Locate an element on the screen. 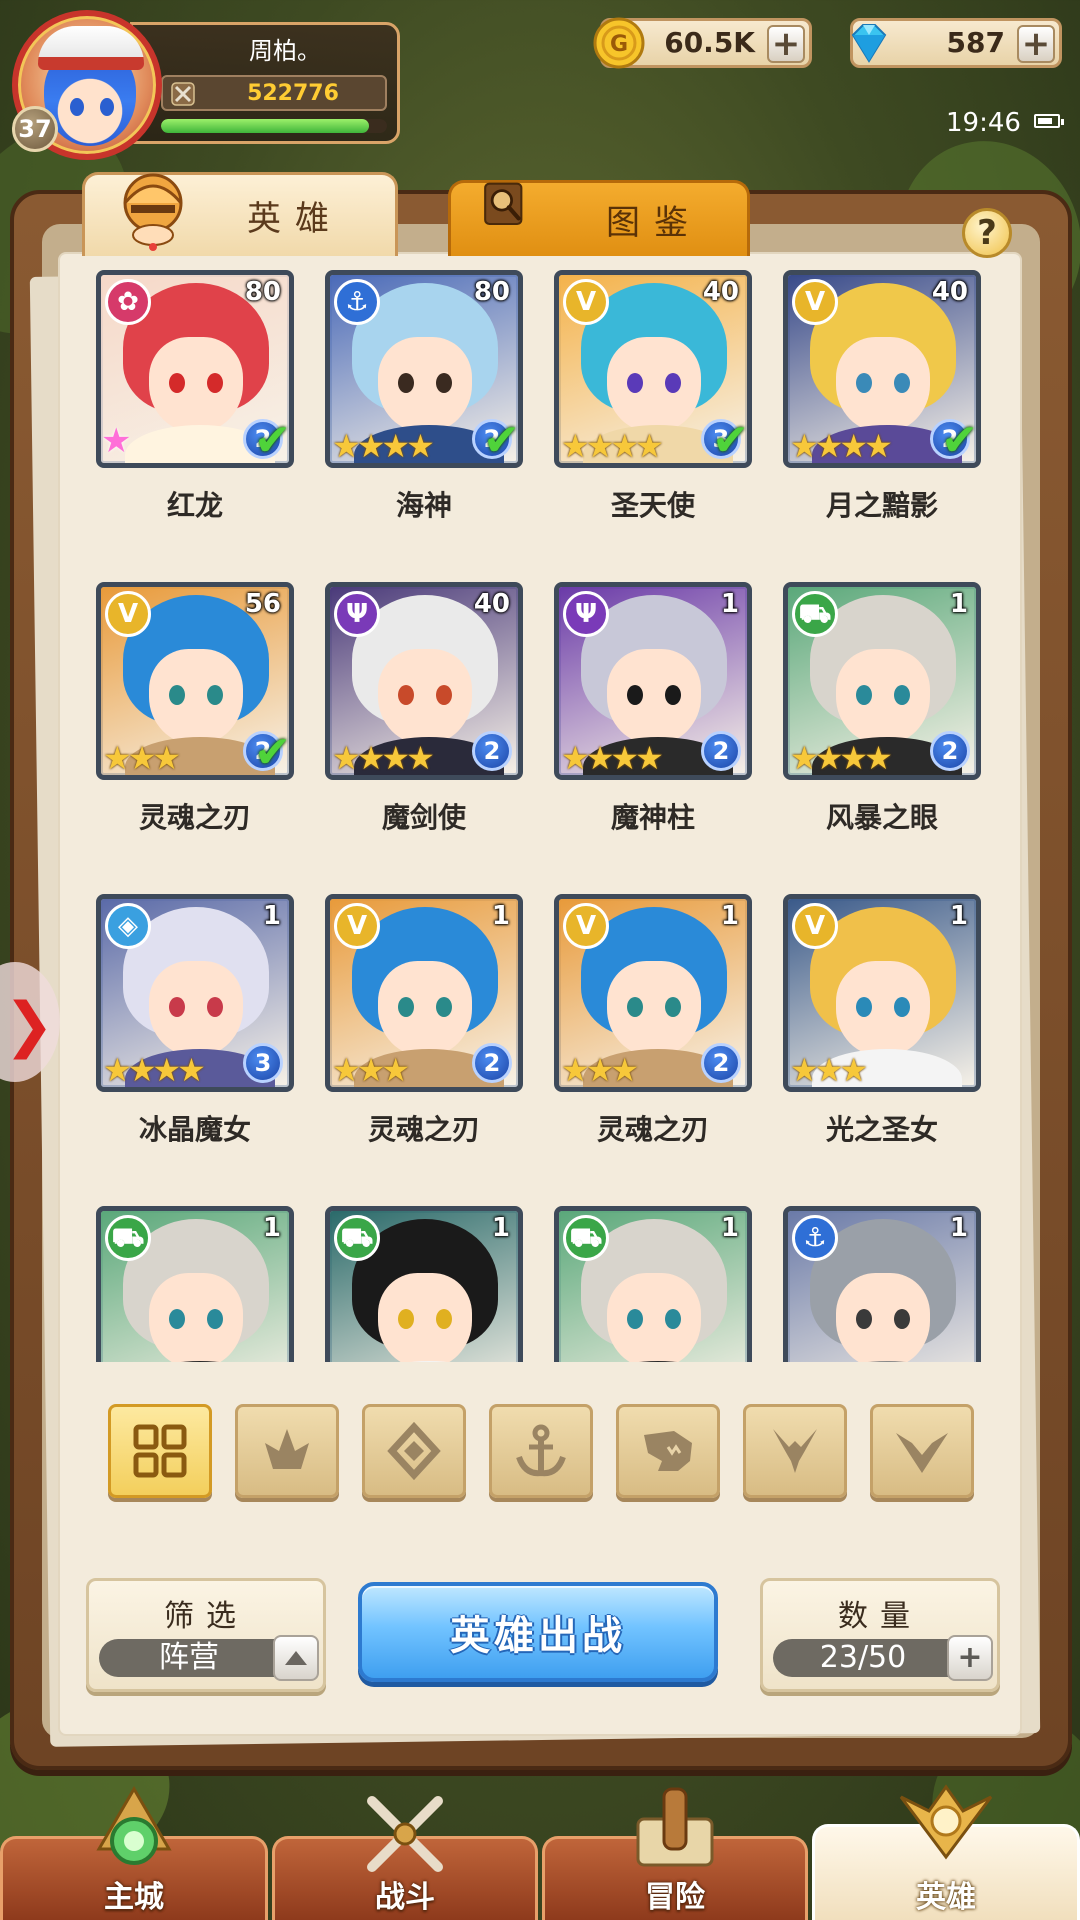 This screenshot has width=1080, height=1920. filter-dropdown: 阵营 is located at coordinates (209, 1658).